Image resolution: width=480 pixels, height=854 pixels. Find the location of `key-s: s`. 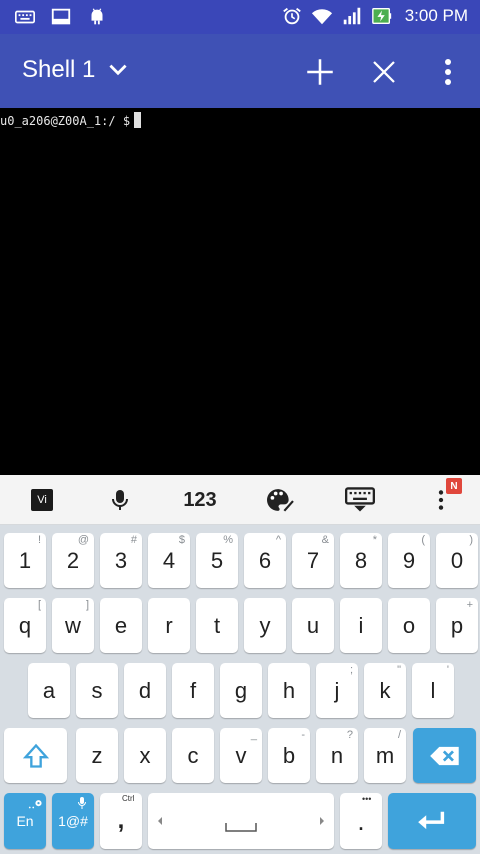

key-s: s is located at coordinates (97, 690).